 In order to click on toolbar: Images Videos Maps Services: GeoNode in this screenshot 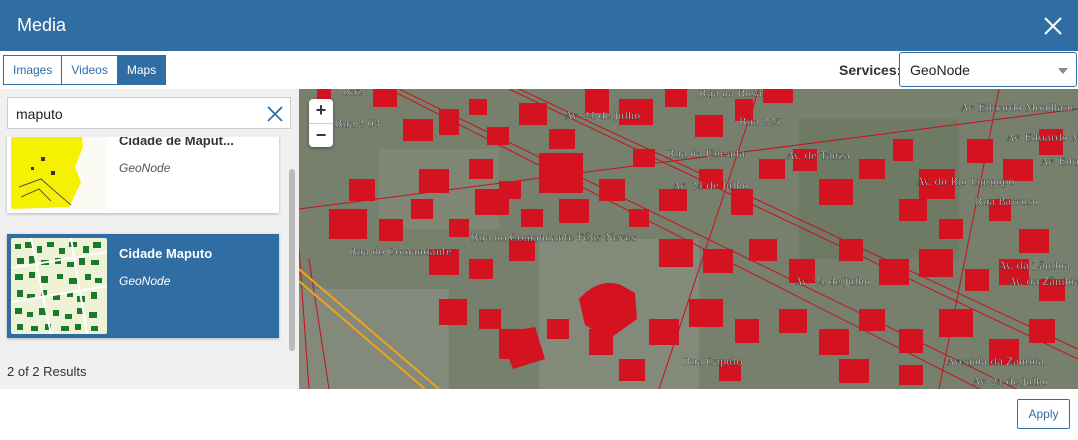, I will do `click(539, 70)`.